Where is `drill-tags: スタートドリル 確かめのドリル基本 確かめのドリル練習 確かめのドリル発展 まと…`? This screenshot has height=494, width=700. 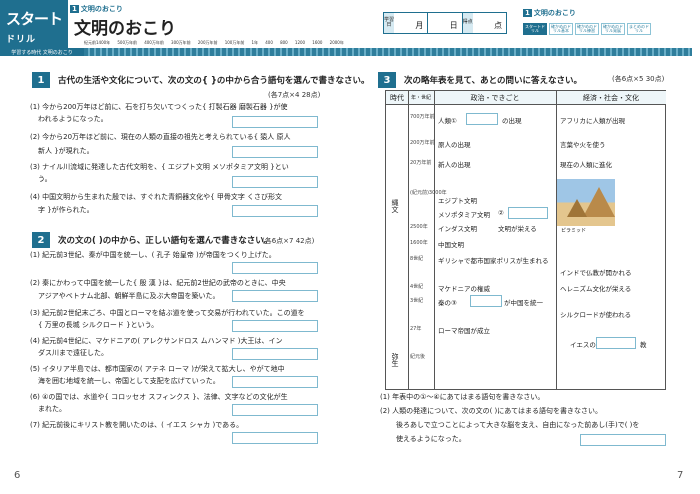 drill-tags: スタートドリル 確かめのドリル基本 確かめのドリル練習 確かめのドリル発展 まと… is located at coordinates (587, 29).